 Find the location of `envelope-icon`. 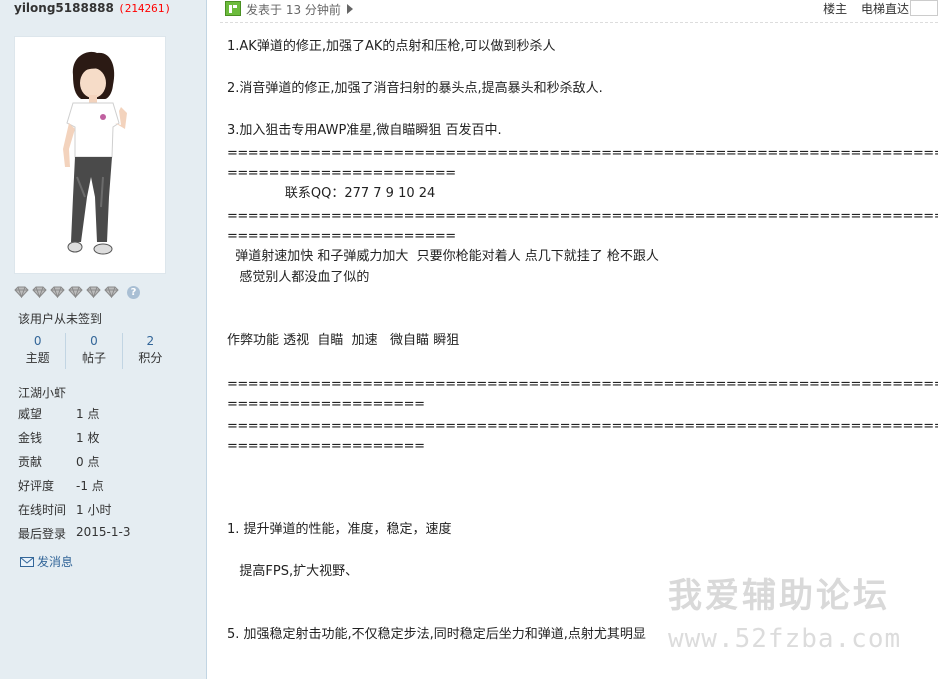

envelope-icon is located at coordinates (27, 561).